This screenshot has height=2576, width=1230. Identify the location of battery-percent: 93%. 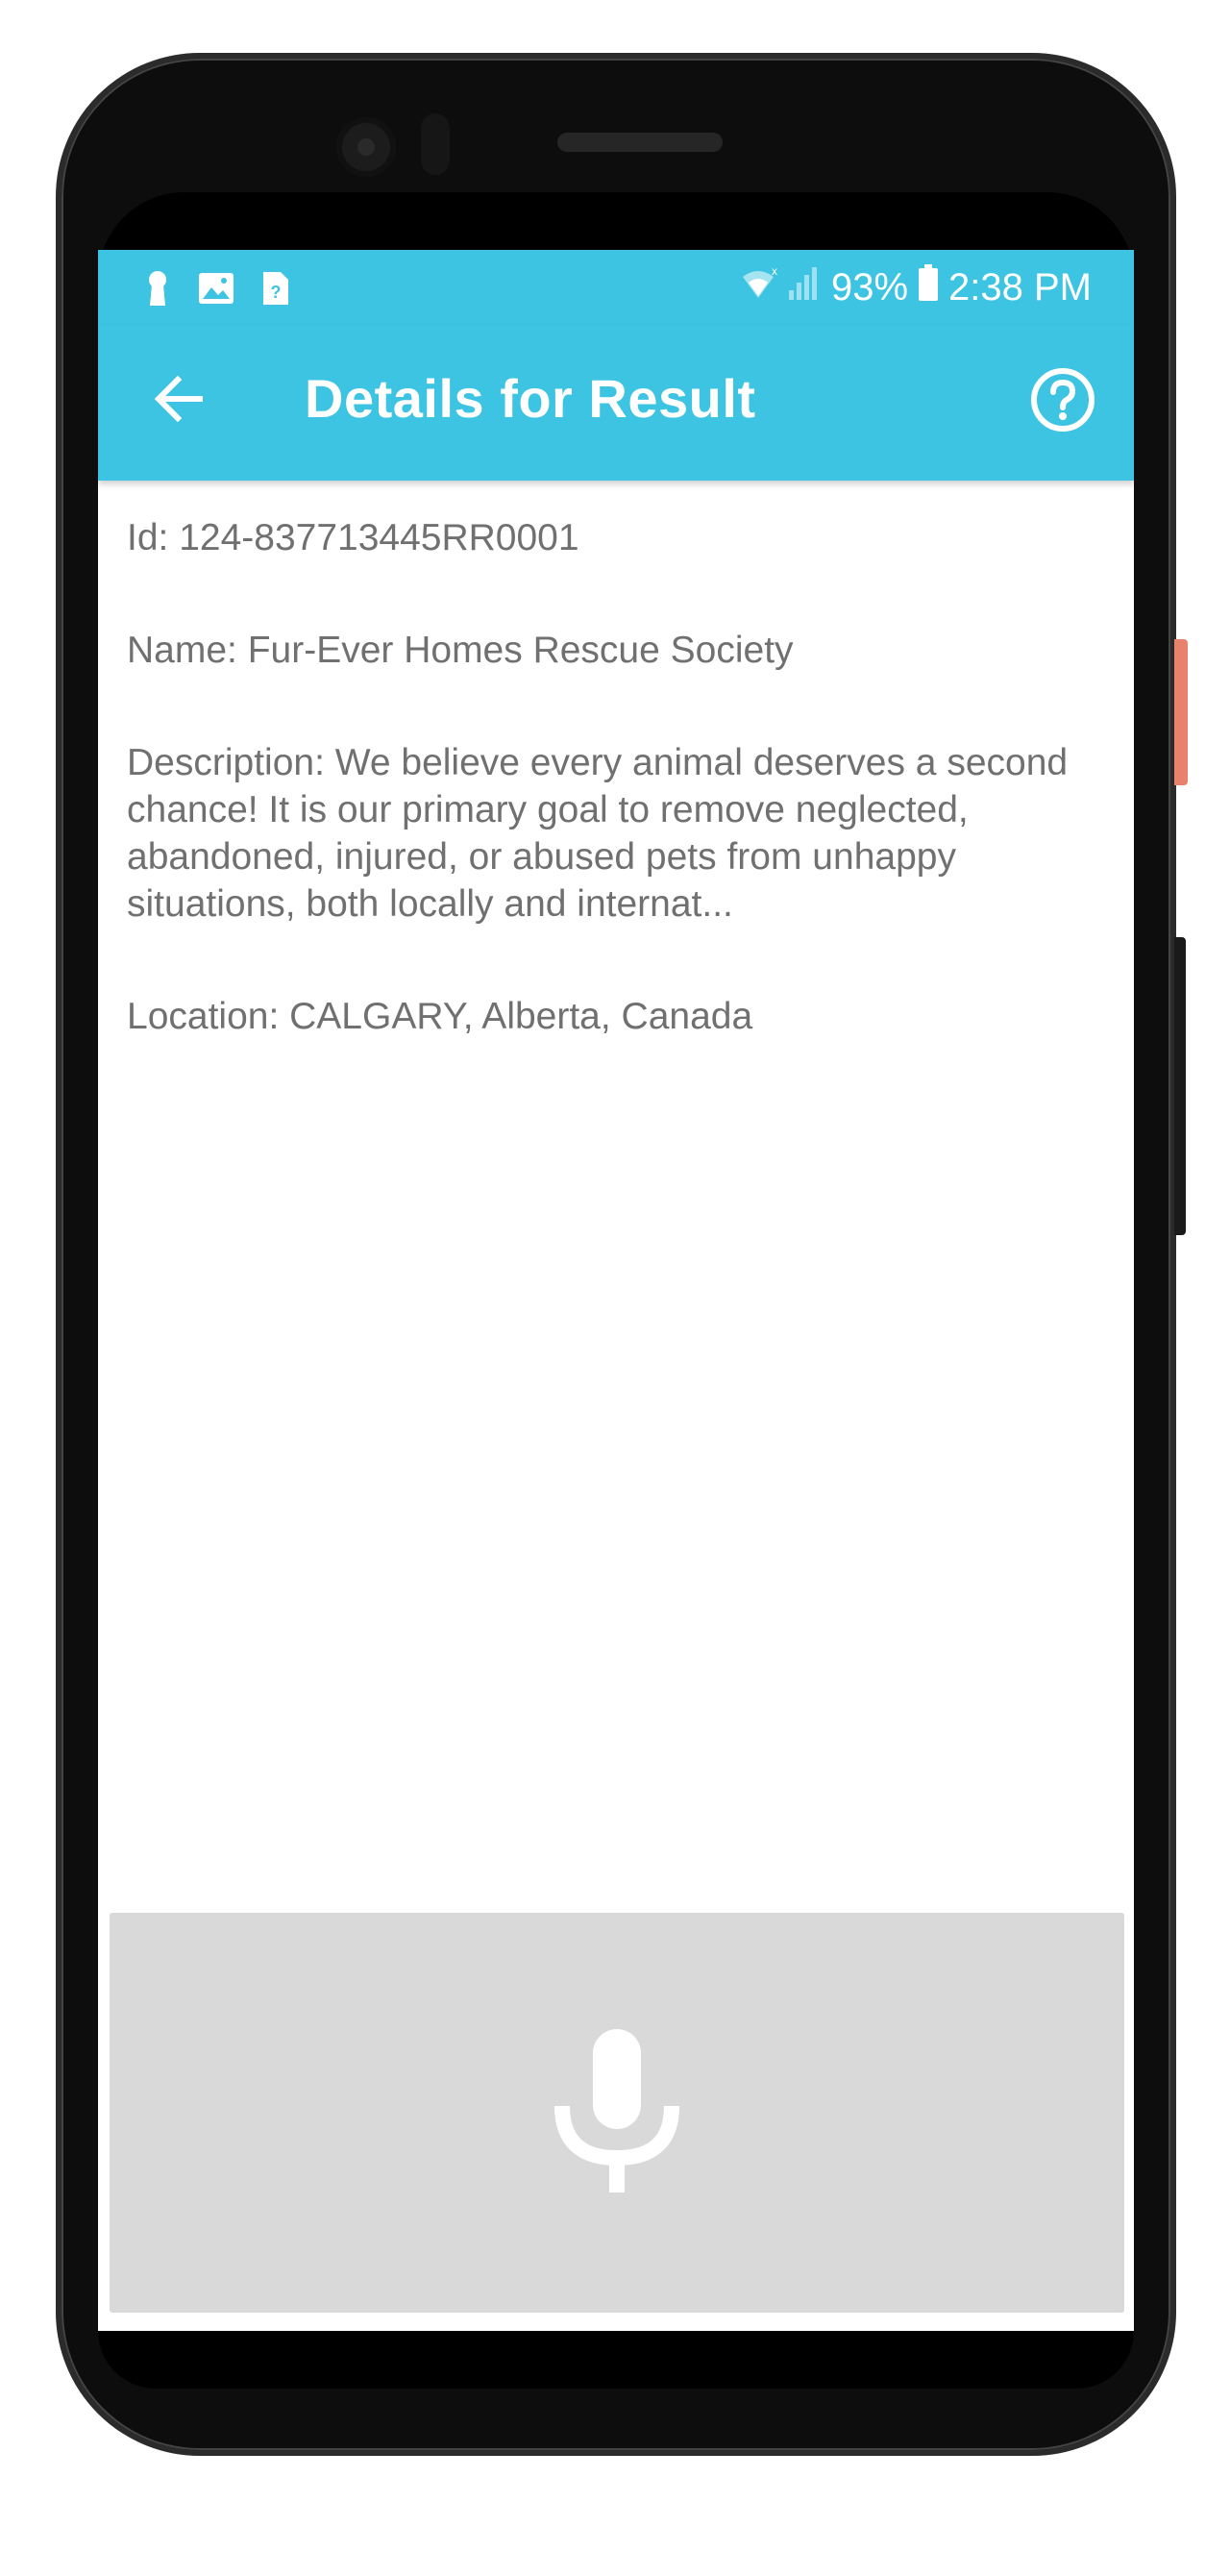
(870, 287).